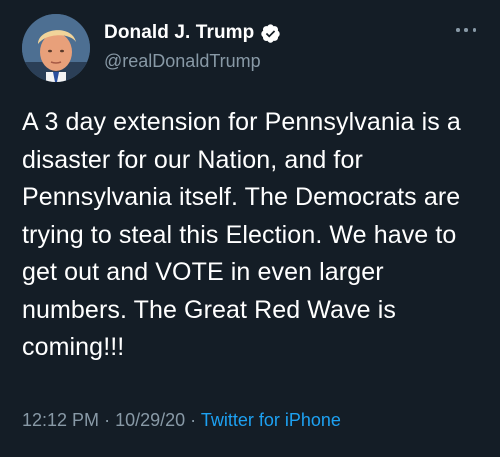  I want to click on profile-photo-icon, so click(56, 48).